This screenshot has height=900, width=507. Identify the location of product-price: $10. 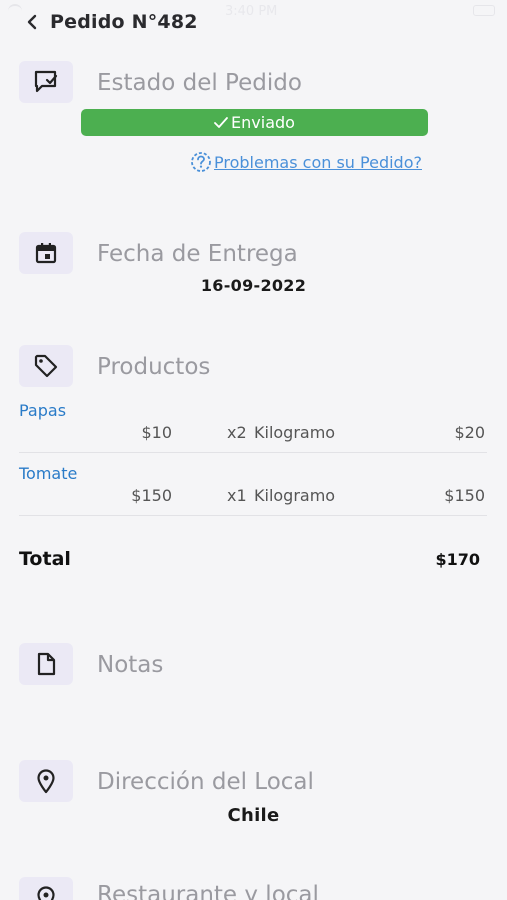
(156, 432).